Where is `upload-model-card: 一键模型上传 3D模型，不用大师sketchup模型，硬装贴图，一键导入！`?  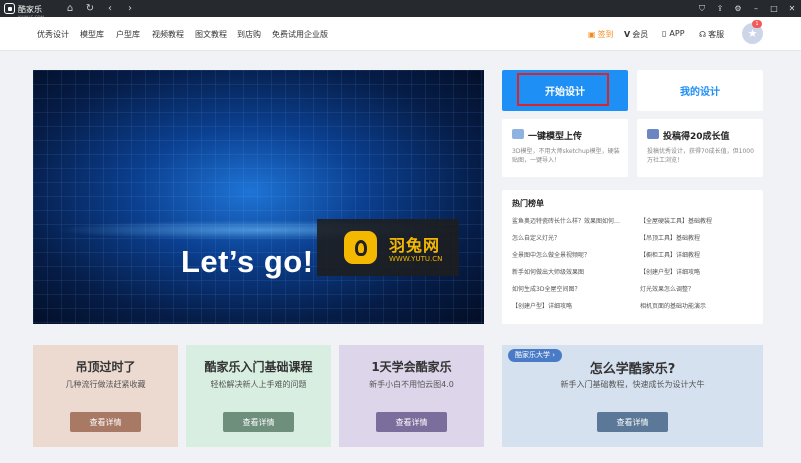 upload-model-card: 一键模型上传 3D模型，不用大师sketchup模型，硬装贴图，一键导入！ is located at coordinates (565, 148).